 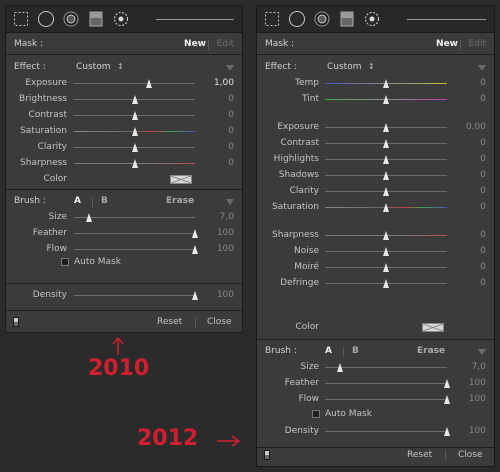 I want to click on slider-value: 1,00, so click(x=224, y=83).